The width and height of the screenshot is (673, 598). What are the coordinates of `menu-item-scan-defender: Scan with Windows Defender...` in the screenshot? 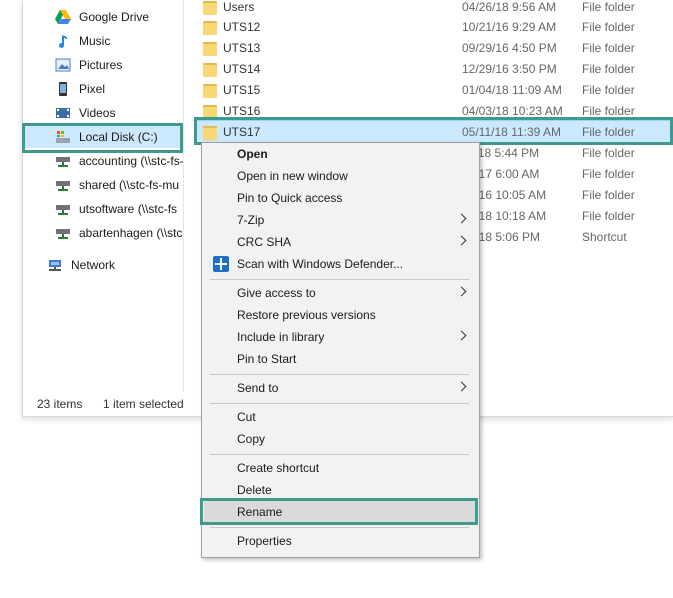 It's located at (340, 264).